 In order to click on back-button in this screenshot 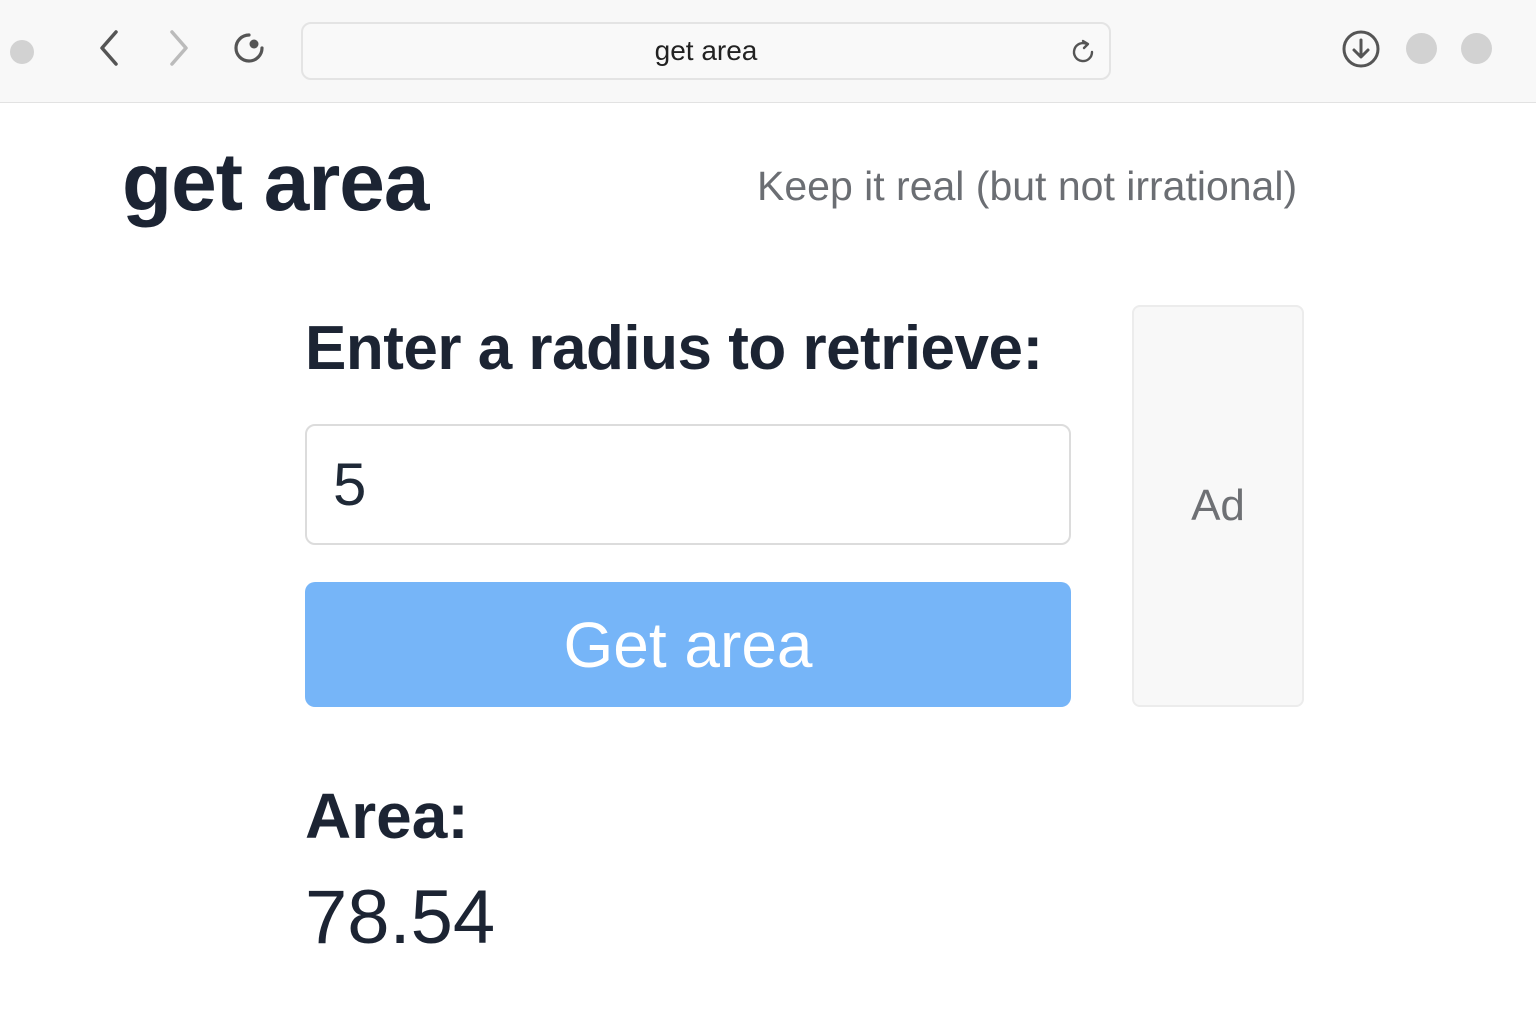, I will do `click(109, 48)`.